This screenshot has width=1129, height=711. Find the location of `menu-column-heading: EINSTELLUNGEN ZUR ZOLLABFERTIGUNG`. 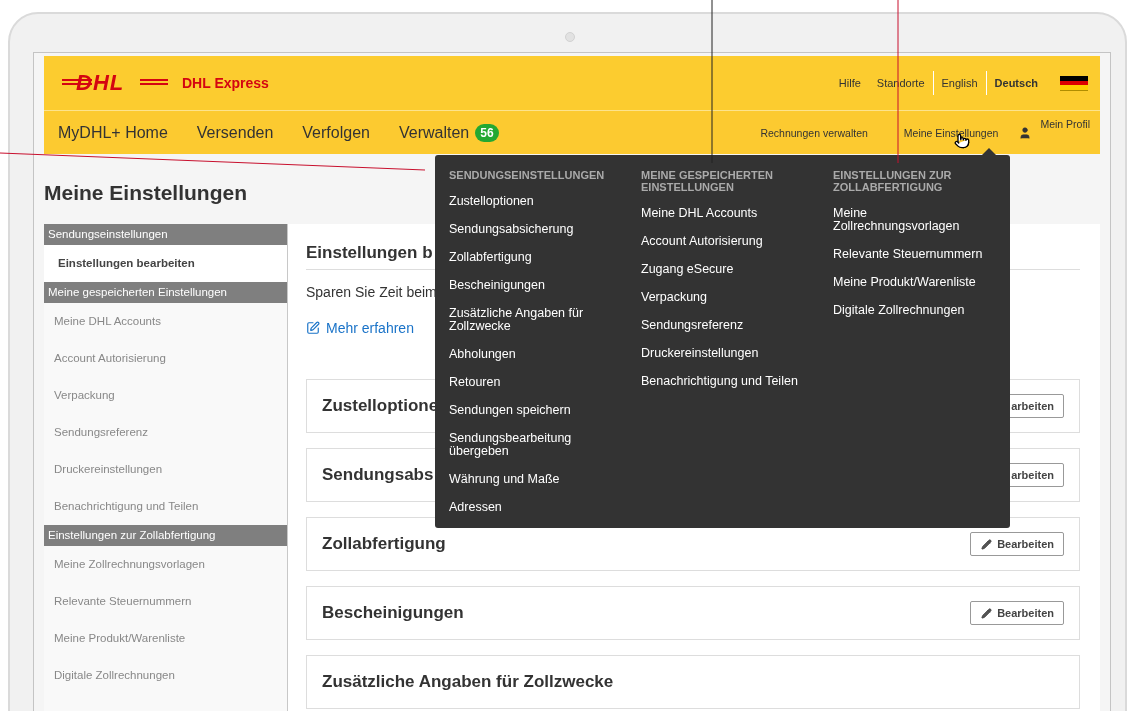

menu-column-heading: EINSTELLUNGEN ZUR ZOLLABFERTIGUNG is located at coordinates (893, 181).